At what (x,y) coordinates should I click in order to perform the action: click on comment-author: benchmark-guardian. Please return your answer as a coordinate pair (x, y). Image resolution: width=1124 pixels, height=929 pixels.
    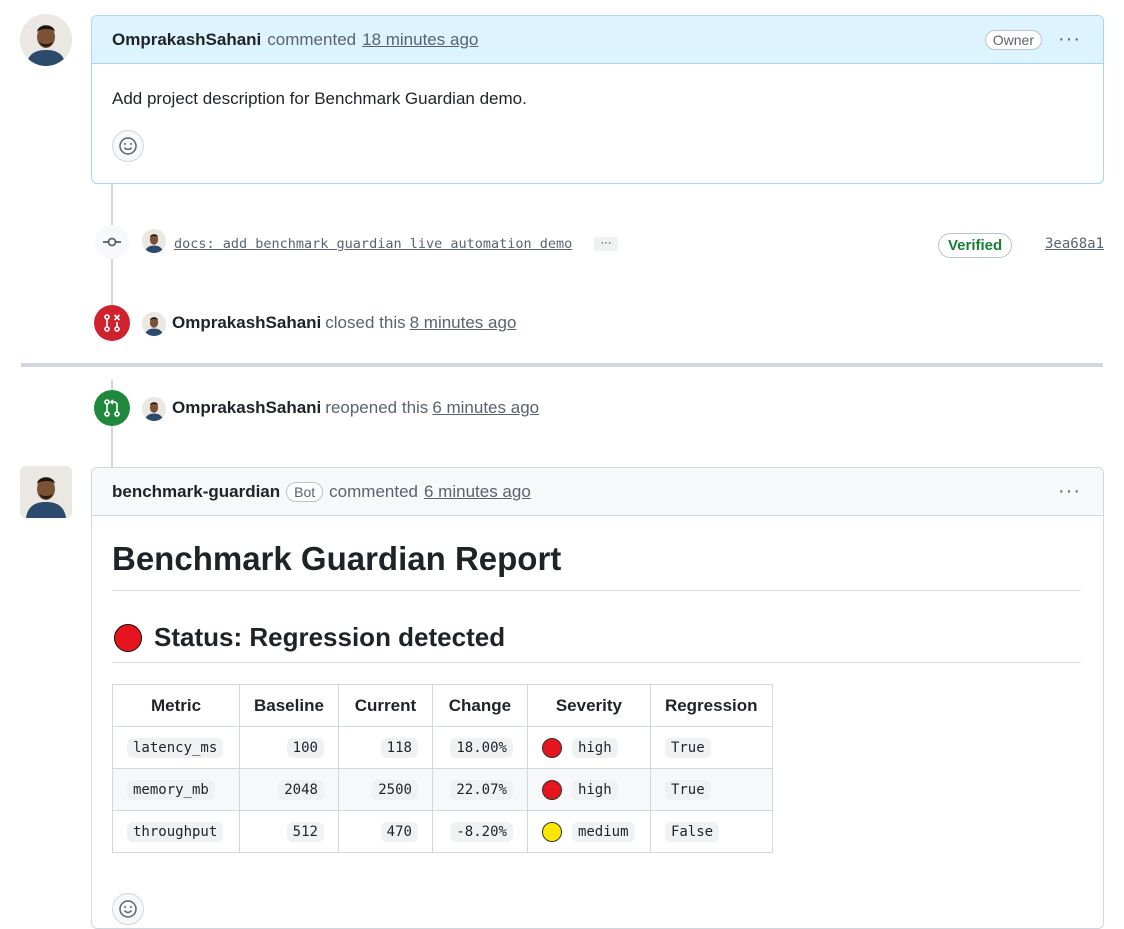
    Looking at the image, I should click on (196, 492).